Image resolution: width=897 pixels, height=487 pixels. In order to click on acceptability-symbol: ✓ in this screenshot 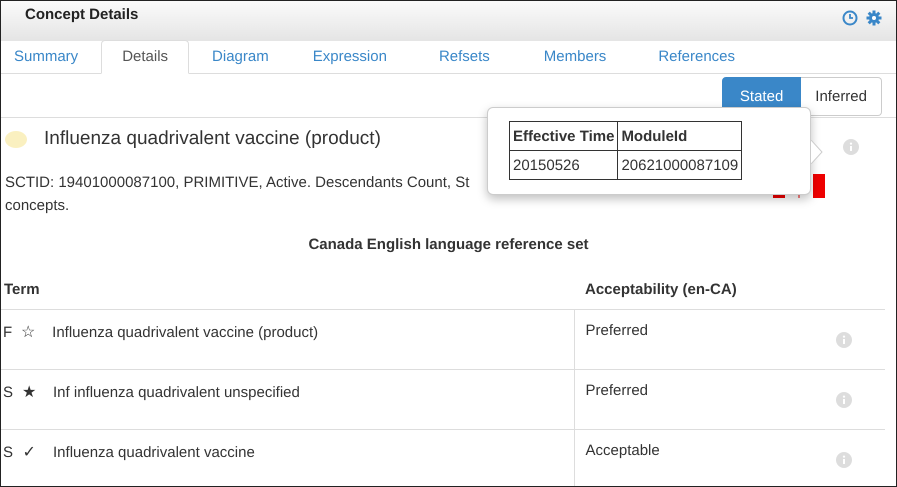, I will do `click(29, 452)`.